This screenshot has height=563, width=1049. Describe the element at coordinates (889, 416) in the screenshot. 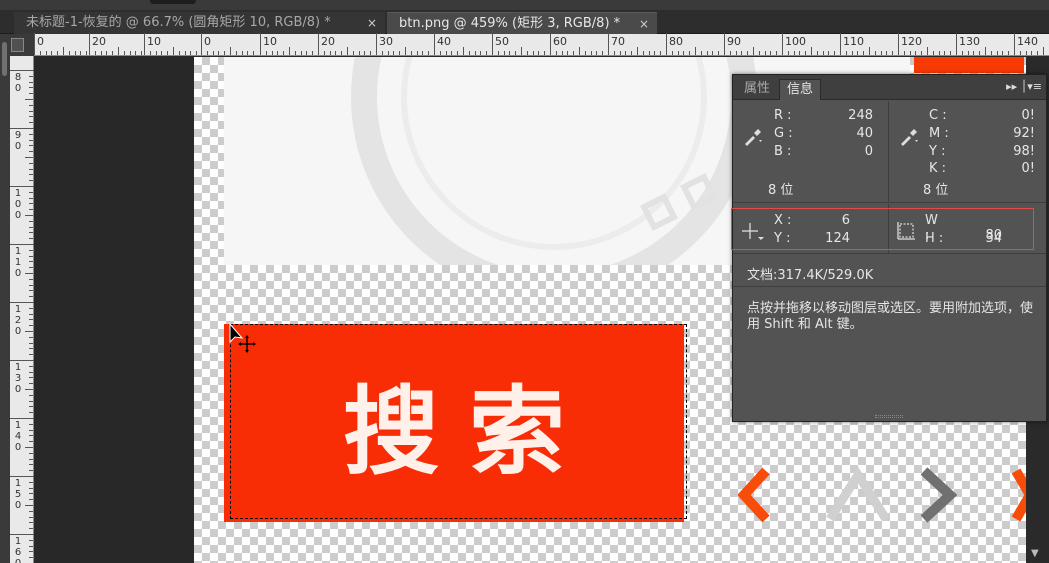

I see `resize-grip` at that location.